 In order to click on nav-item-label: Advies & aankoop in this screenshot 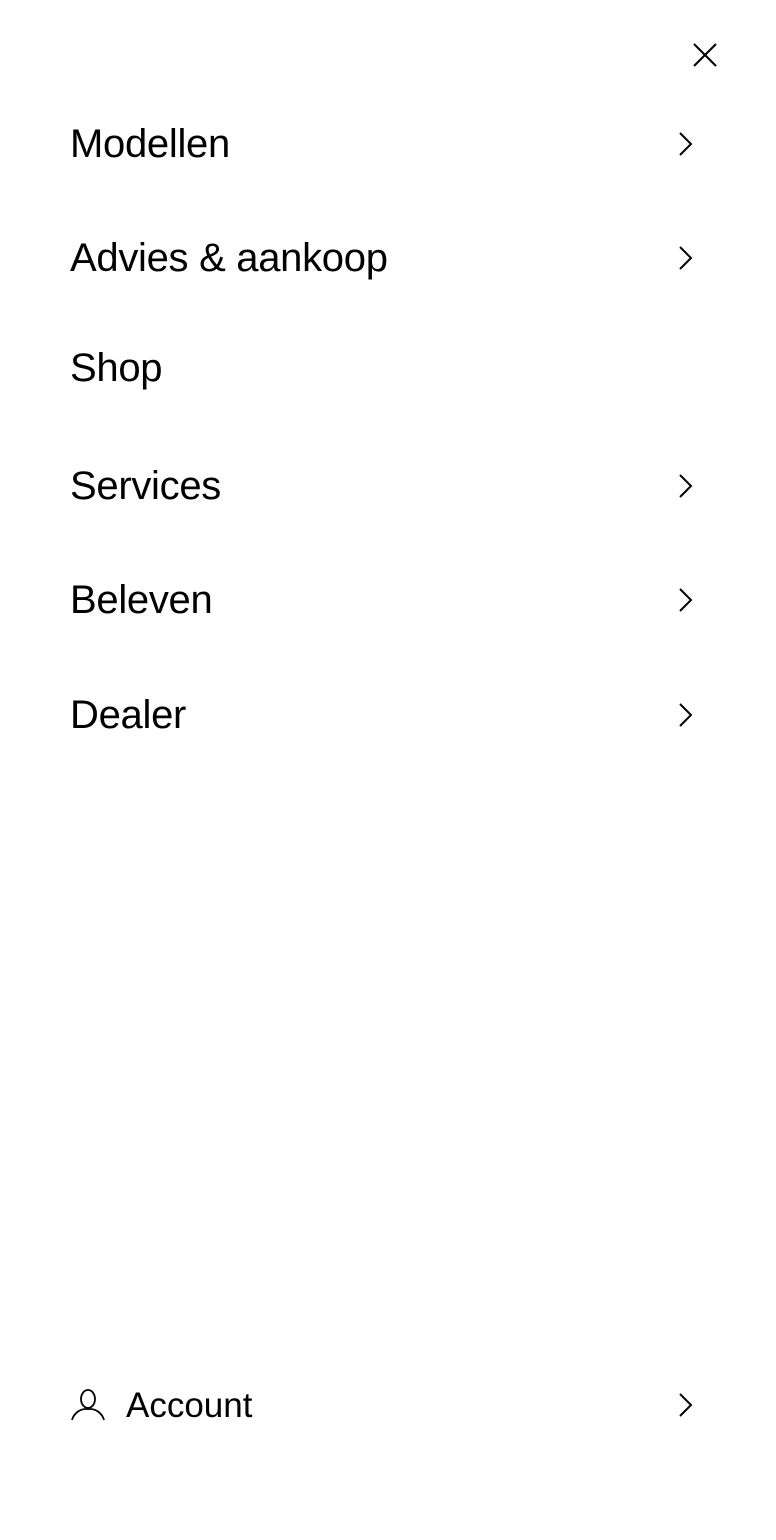, I will do `click(229, 258)`.